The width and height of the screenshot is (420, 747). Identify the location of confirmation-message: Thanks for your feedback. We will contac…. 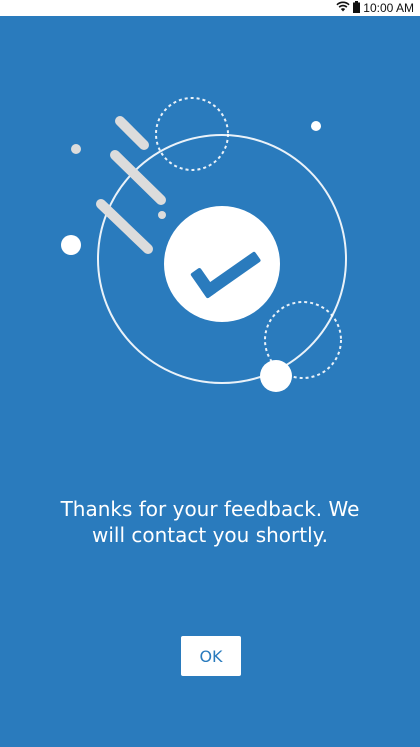
(210, 522).